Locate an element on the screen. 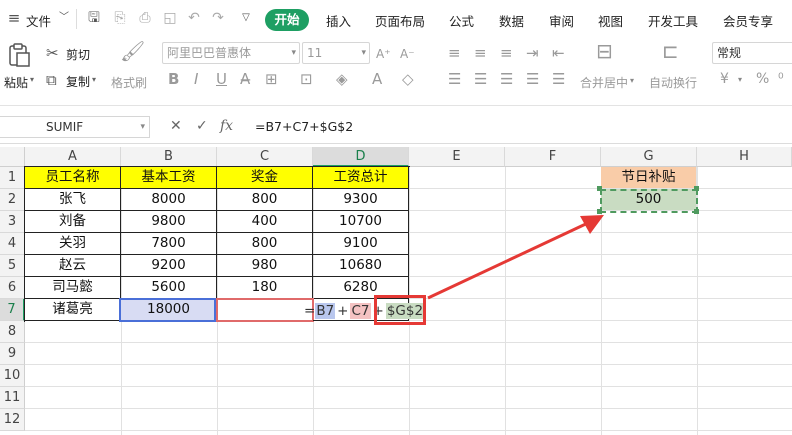 This screenshot has width=792, height=435. thousands-separator-icon: ⁰ is located at coordinates (781, 79).